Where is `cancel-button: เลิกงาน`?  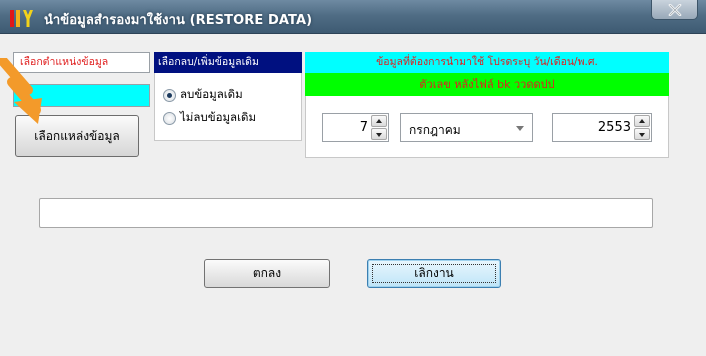 cancel-button: เลิกงาน is located at coordinates (434, 273).